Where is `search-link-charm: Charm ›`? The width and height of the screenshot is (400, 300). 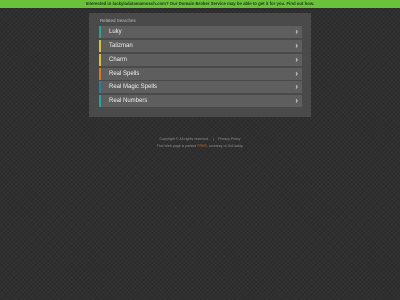
search-link-charm: Charm › is located at coordinates (200, 60).